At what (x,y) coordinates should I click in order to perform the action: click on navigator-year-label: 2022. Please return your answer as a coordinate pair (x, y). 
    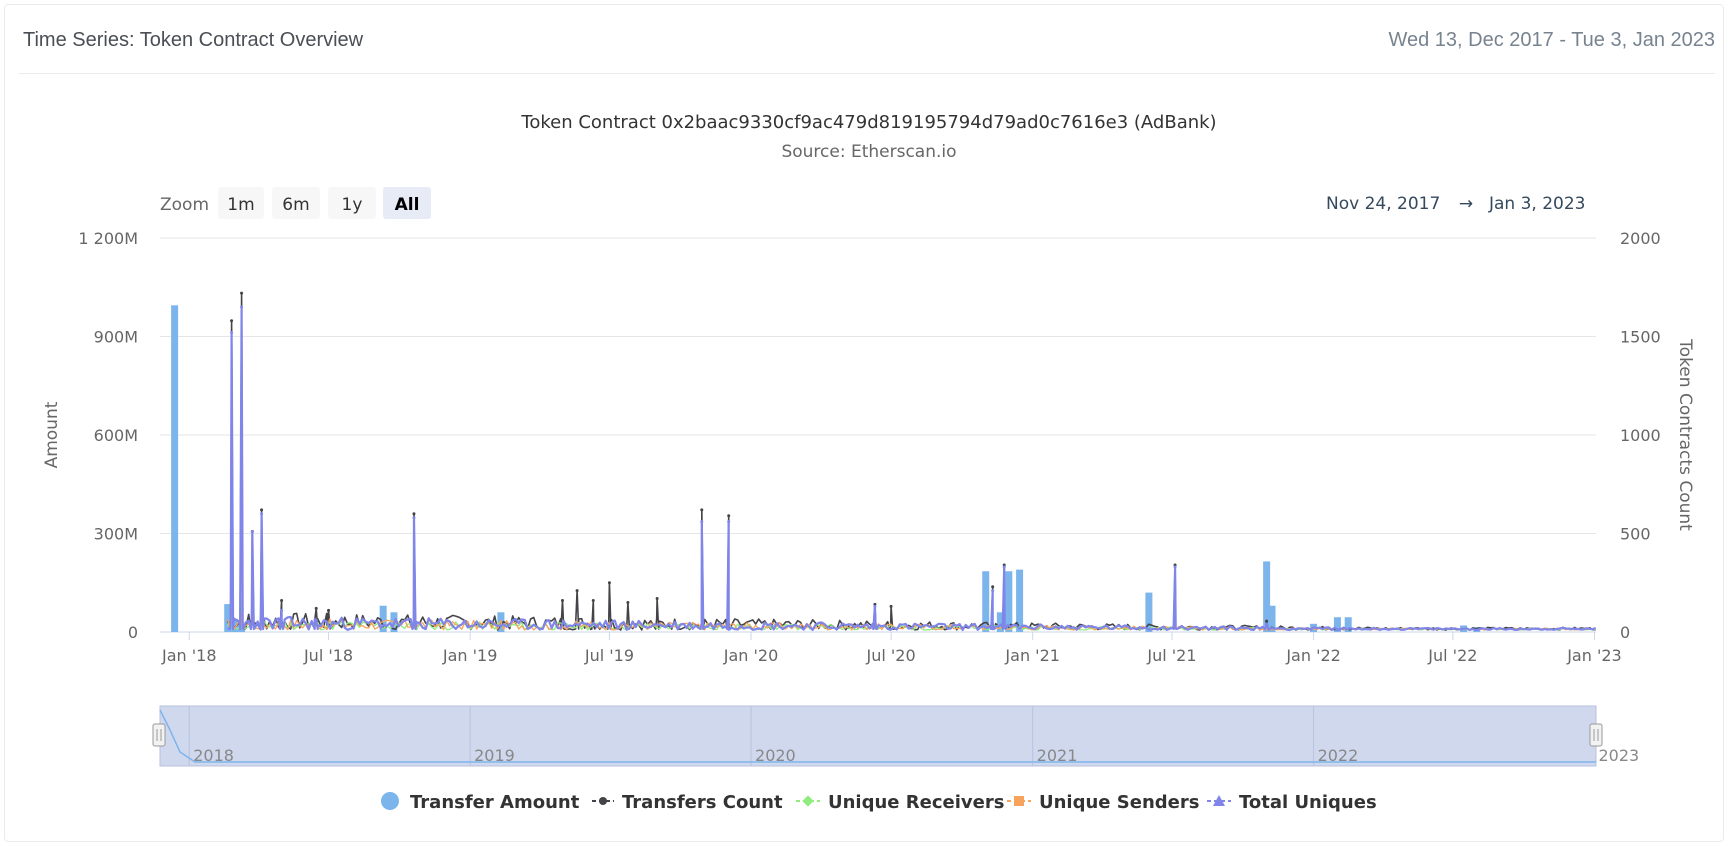
    Looking at the image, I should click on (1338, 755).